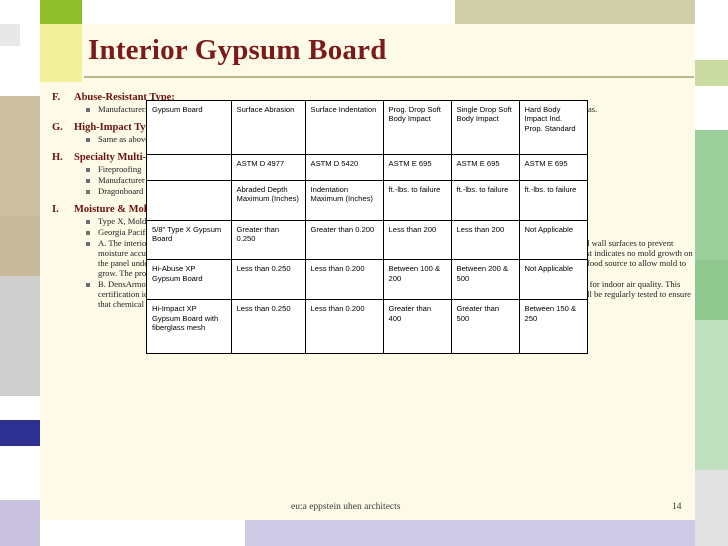 The width and height of the screenshot is (728, 546). I want to click on bottom-white-band, so click(142, 533).